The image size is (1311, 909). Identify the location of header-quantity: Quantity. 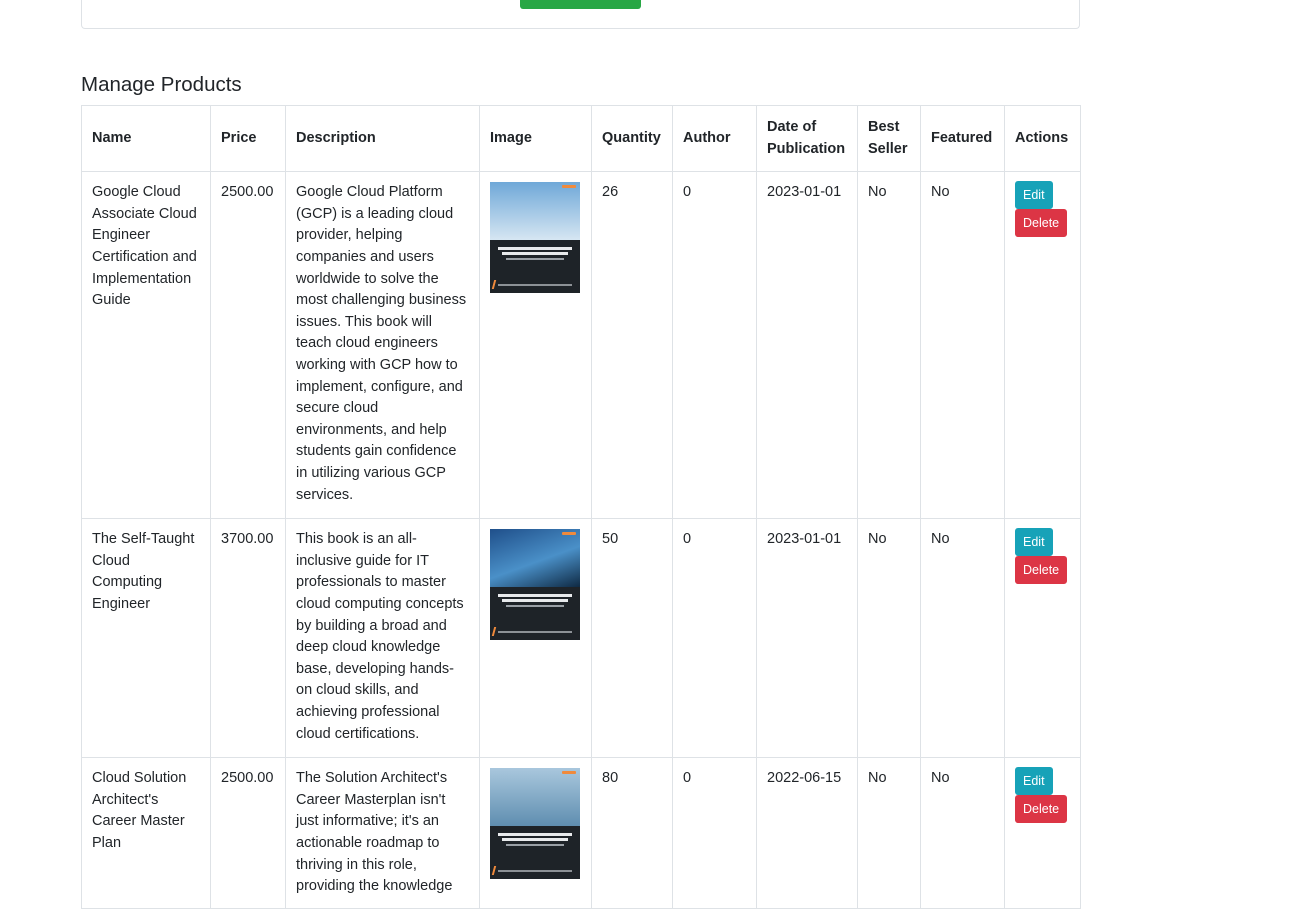
(632, 138).